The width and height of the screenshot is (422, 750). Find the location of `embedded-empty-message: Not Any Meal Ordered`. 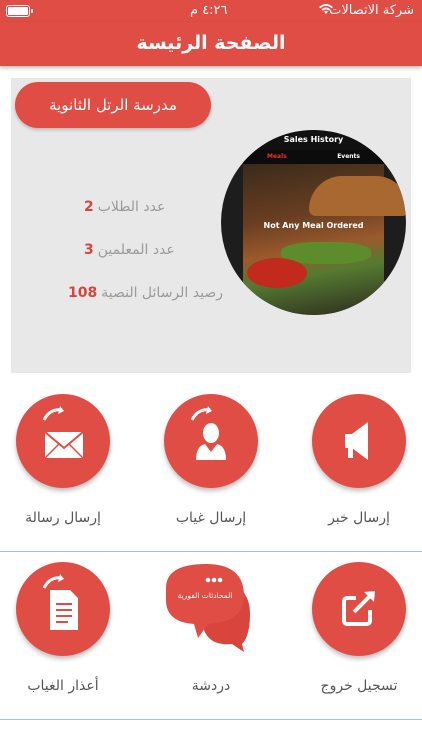

embedded-empty-message: Not Any Meal Ordered is located at coordinates (313, 225).